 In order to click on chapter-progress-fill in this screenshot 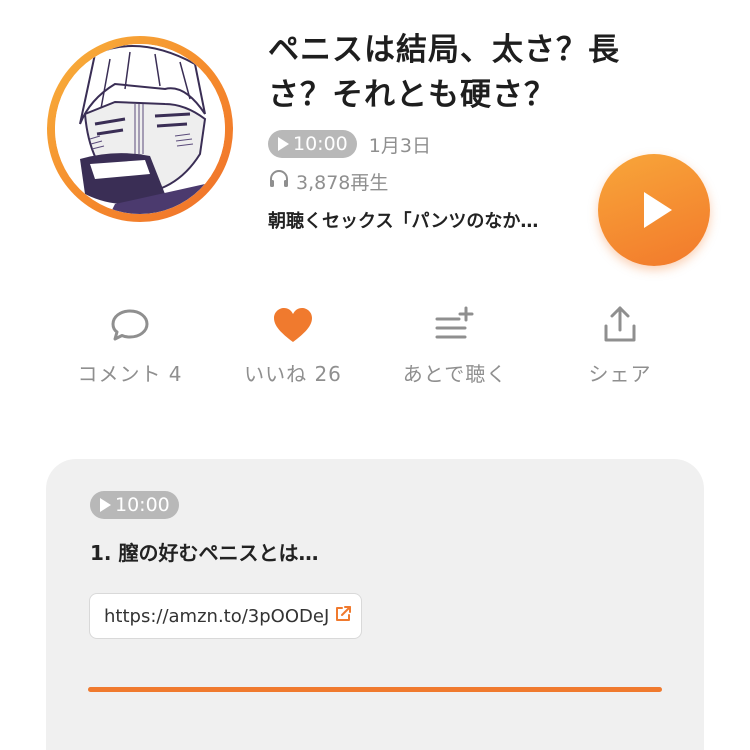, I will do `click(375, 689)`.